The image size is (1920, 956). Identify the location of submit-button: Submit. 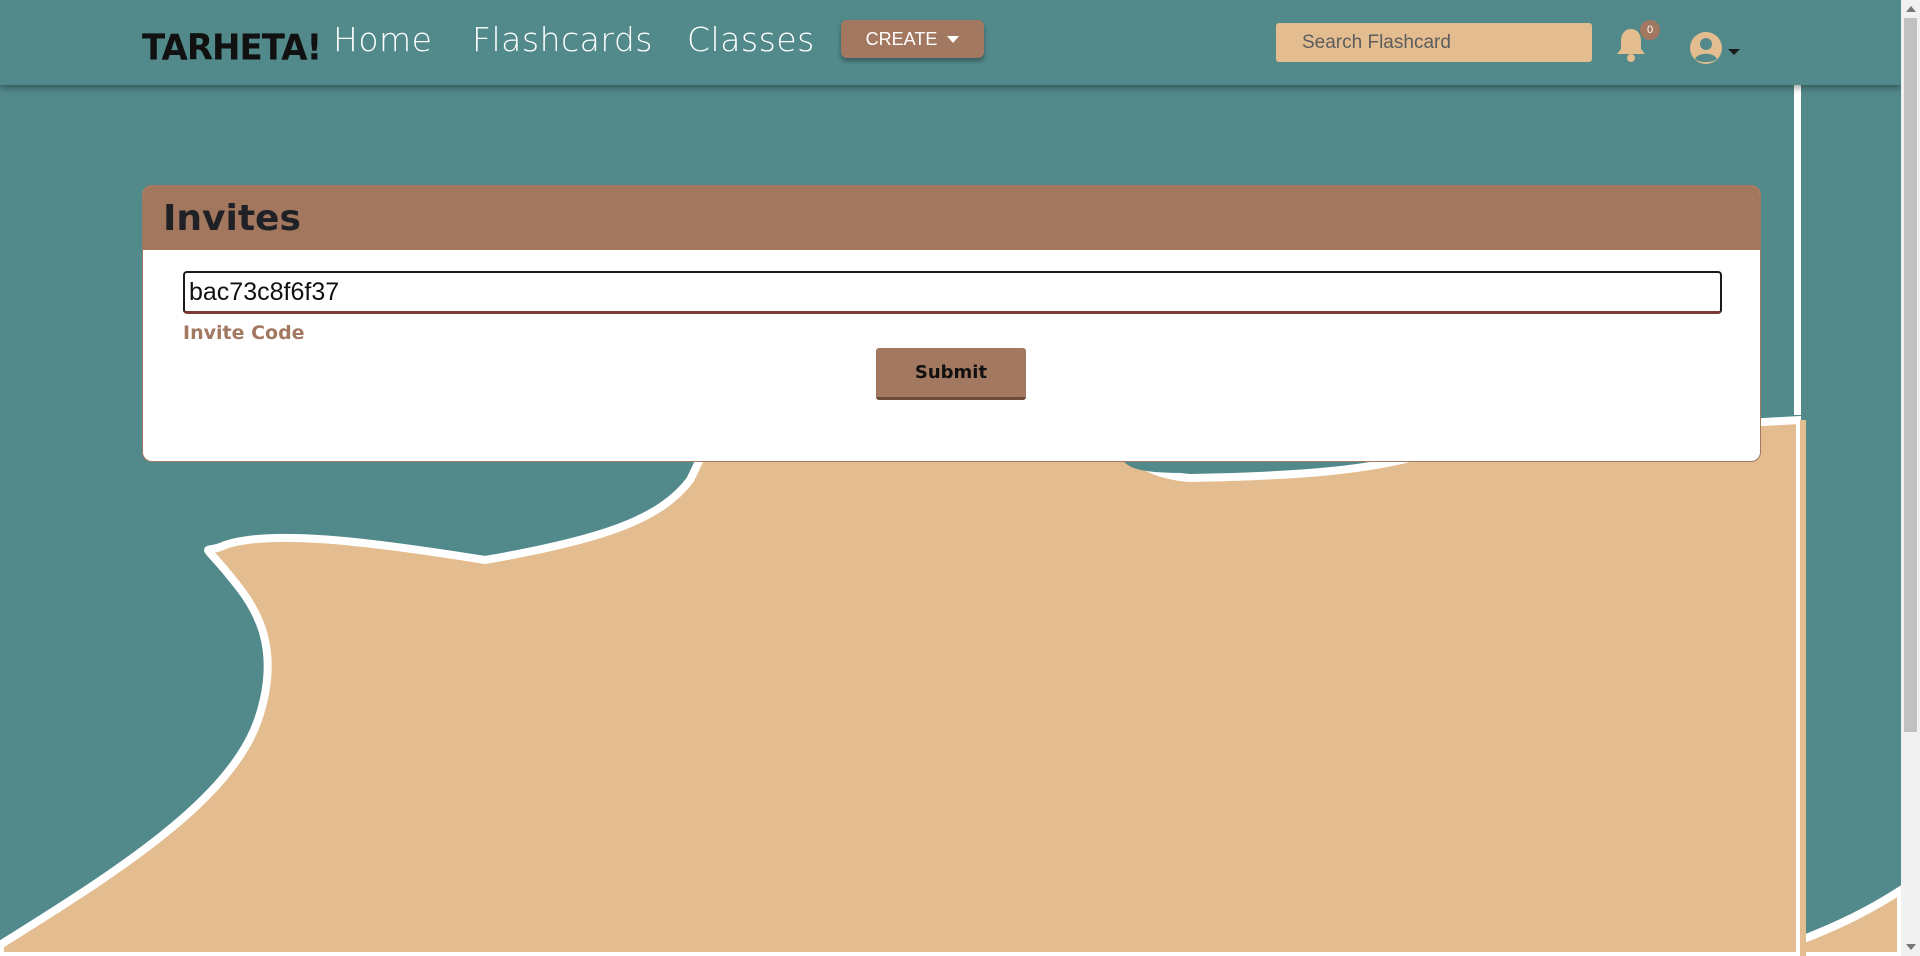
(951, 374).